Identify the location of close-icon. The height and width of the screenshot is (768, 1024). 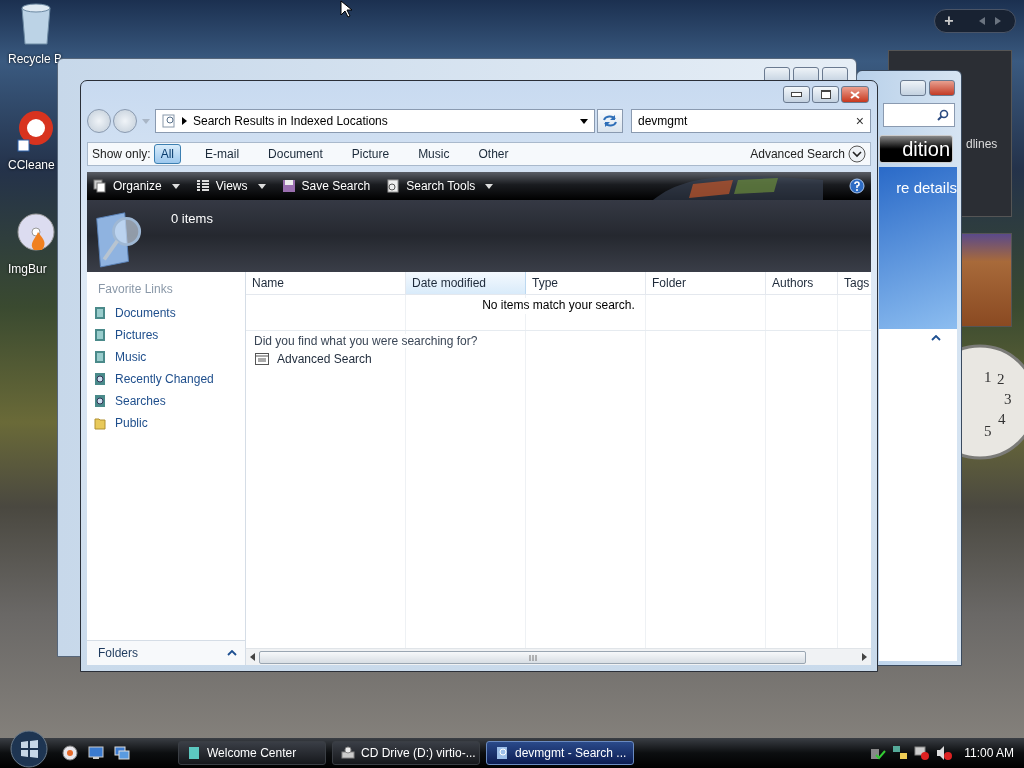
(855, 94).